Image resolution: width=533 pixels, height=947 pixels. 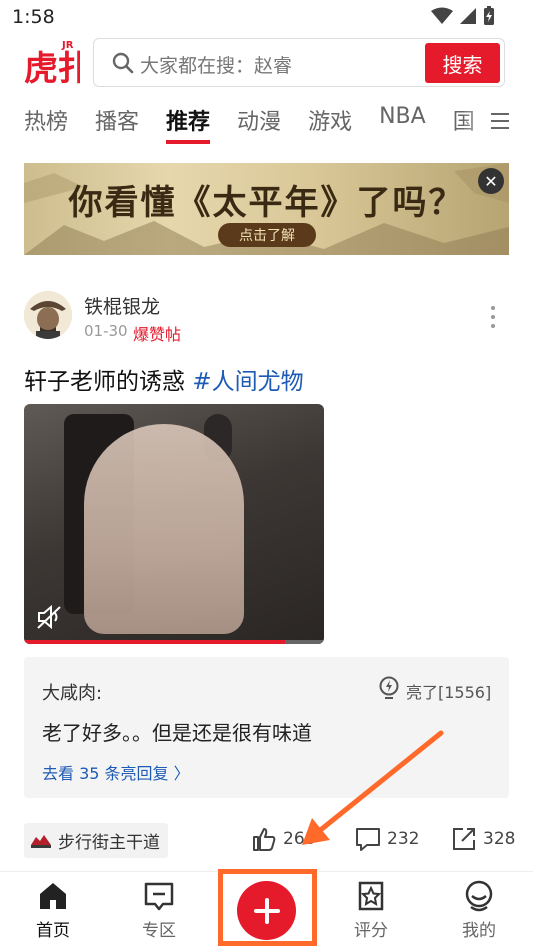 I want to click on like-button: 268, so click(x=283, y=839).